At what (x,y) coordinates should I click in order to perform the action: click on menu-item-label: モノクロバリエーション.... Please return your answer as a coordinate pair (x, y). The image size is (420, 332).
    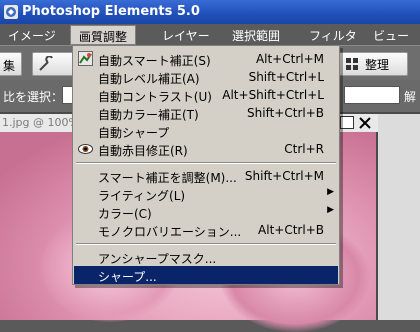
    Looking at the image, I should click on (170, 232).